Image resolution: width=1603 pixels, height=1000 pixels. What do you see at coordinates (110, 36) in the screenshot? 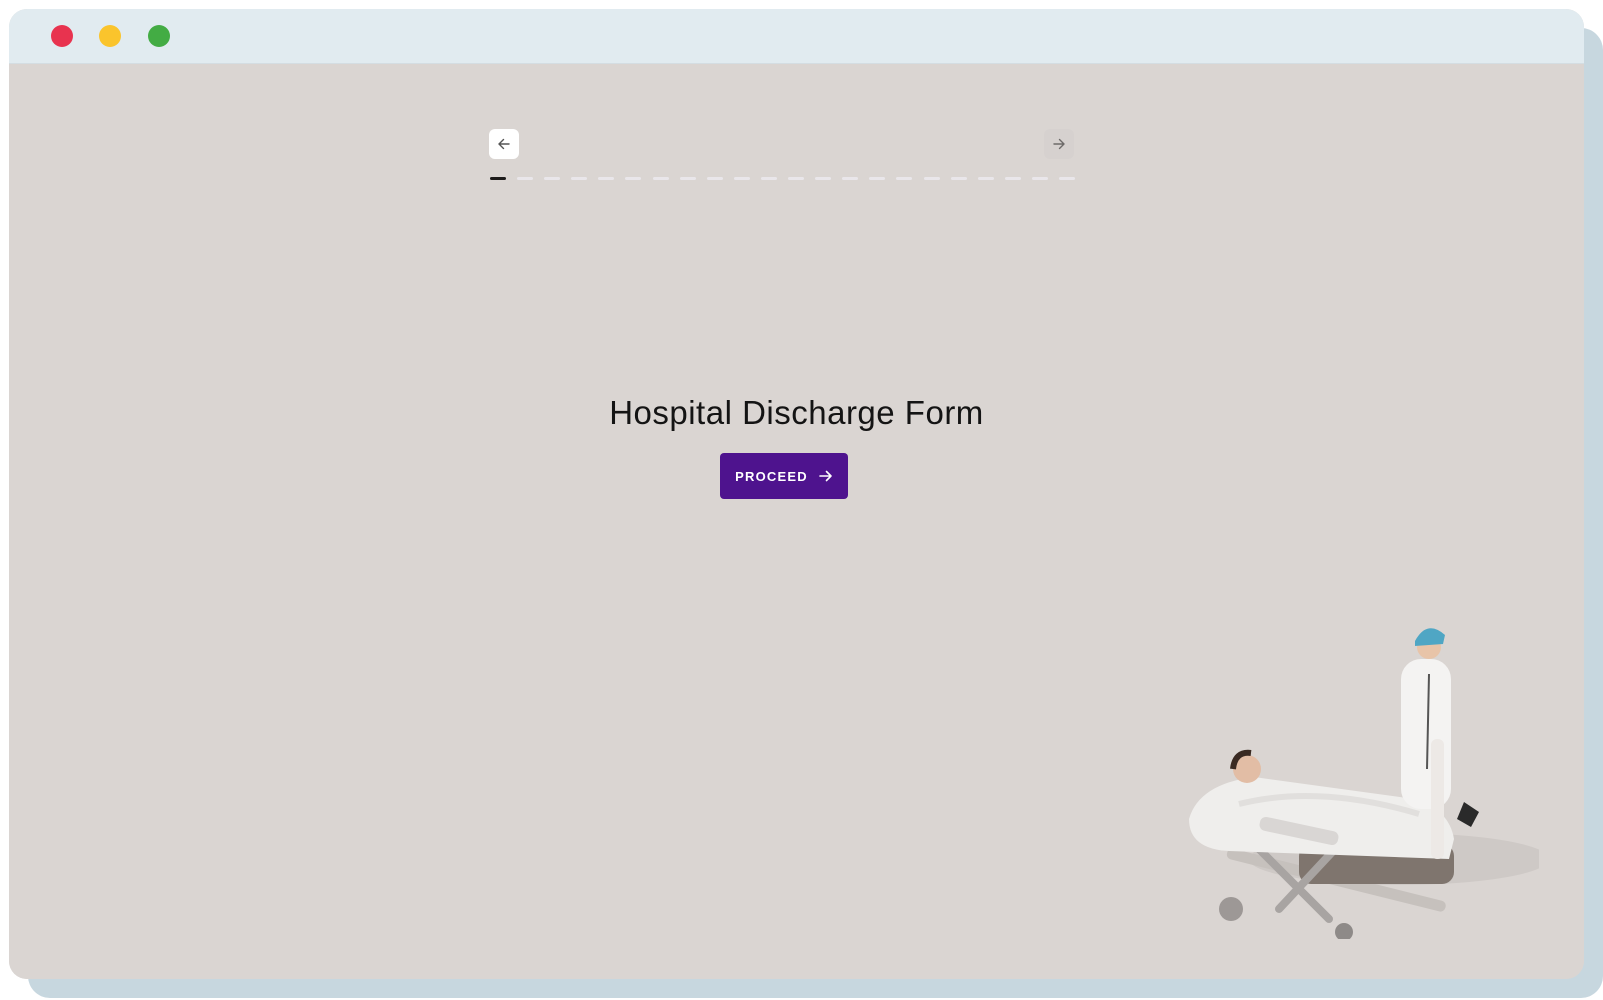
I see `minimize-window-button` at bounding box center [110, 36].